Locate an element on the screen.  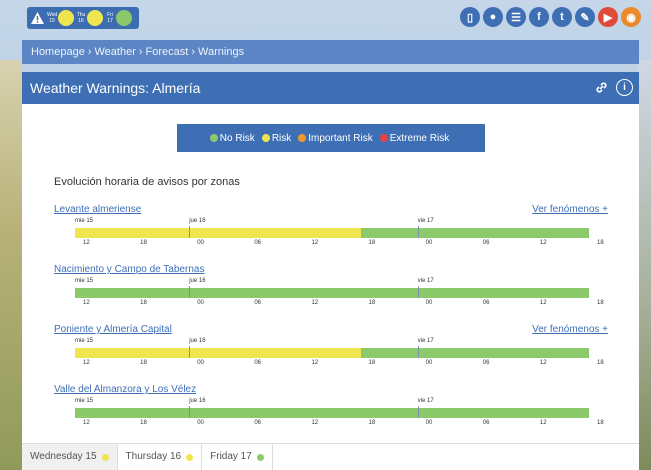
legend-item: Important Risk is located at coordinates (335, 138).